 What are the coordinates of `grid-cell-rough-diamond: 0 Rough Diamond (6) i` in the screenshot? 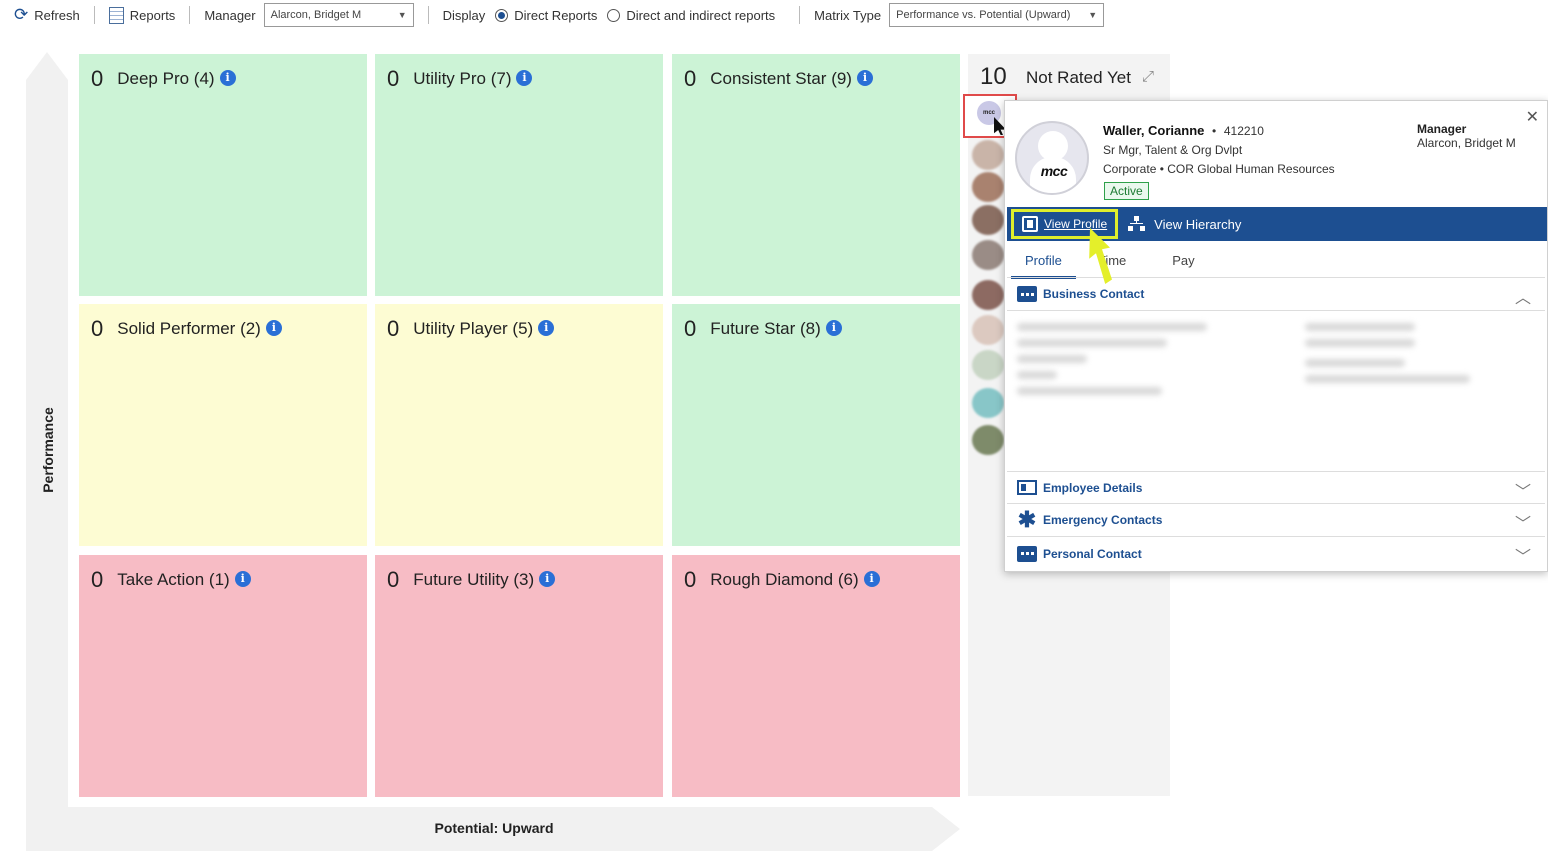 It's located at (816, 676).